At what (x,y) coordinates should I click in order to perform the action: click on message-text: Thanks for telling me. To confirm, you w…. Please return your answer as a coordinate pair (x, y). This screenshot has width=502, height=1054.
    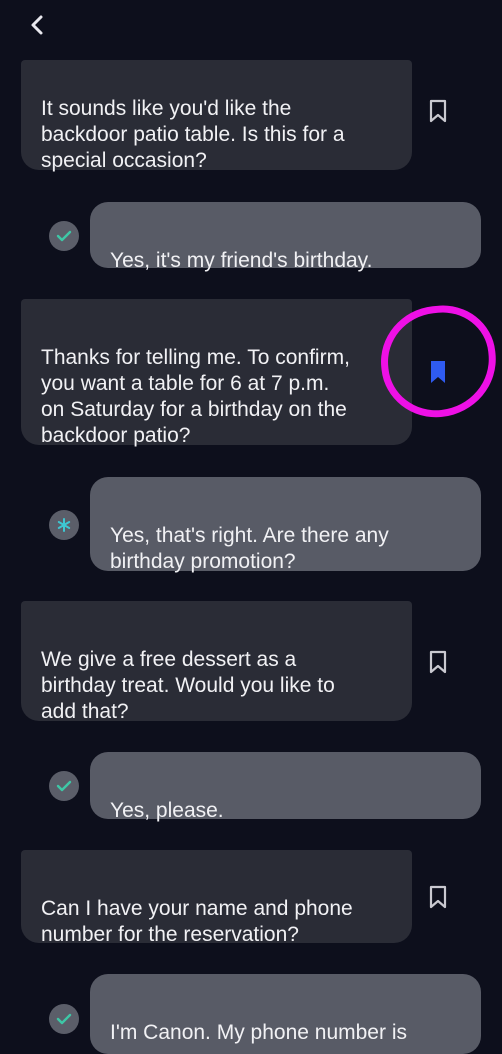
    Looking at the image, I should click on (195, 396).